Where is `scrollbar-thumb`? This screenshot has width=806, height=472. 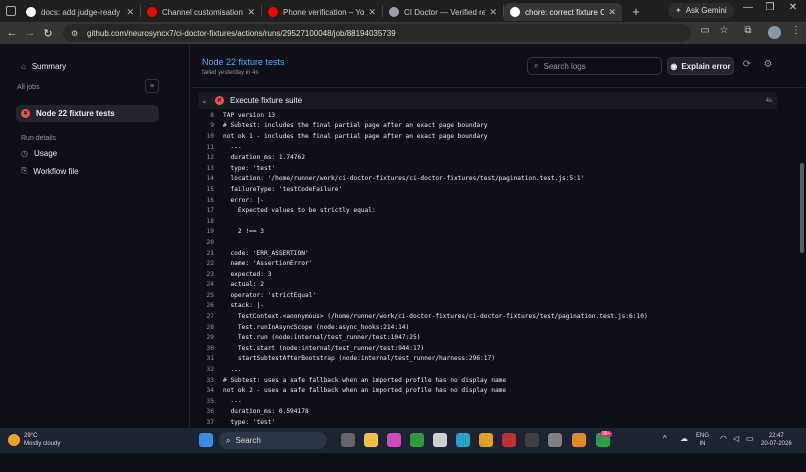
scrollbar-thumb is located at coordinates (802, 208).